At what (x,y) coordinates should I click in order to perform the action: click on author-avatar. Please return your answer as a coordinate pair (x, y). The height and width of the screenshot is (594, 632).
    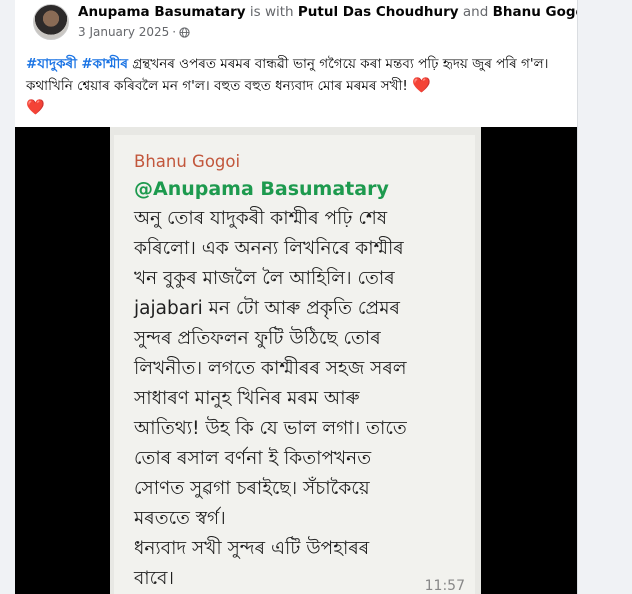
    Looking at the image, I should click on (51, 22).